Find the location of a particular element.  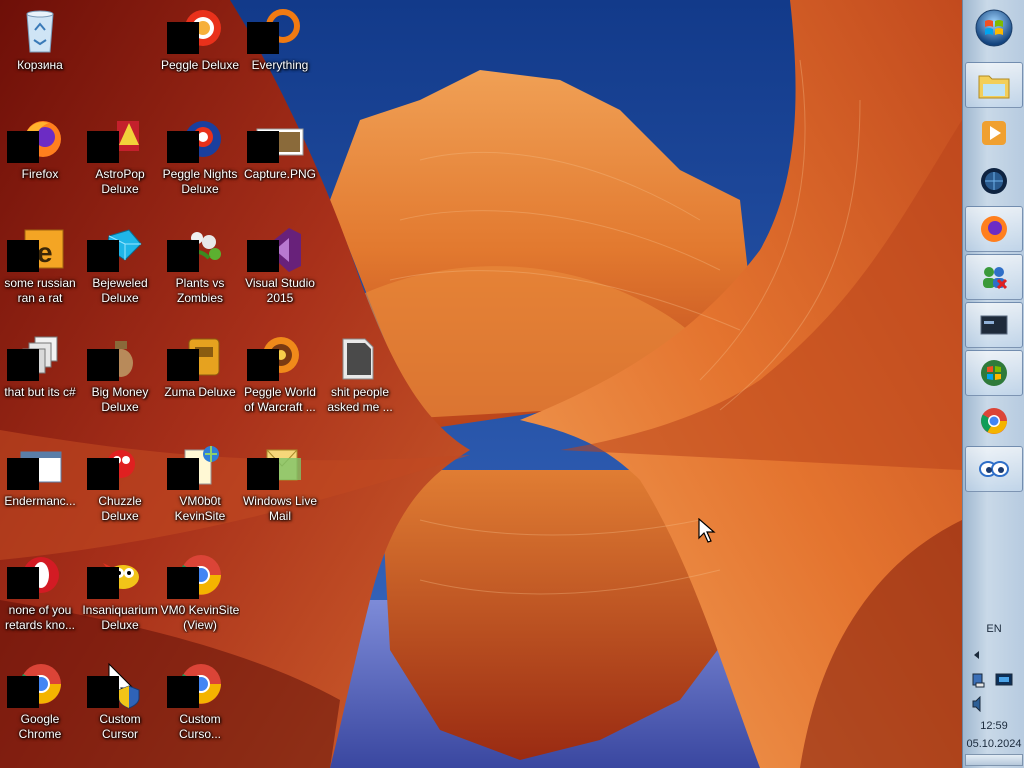

taskbar-button-firefox is located at coordinates (994, 229).